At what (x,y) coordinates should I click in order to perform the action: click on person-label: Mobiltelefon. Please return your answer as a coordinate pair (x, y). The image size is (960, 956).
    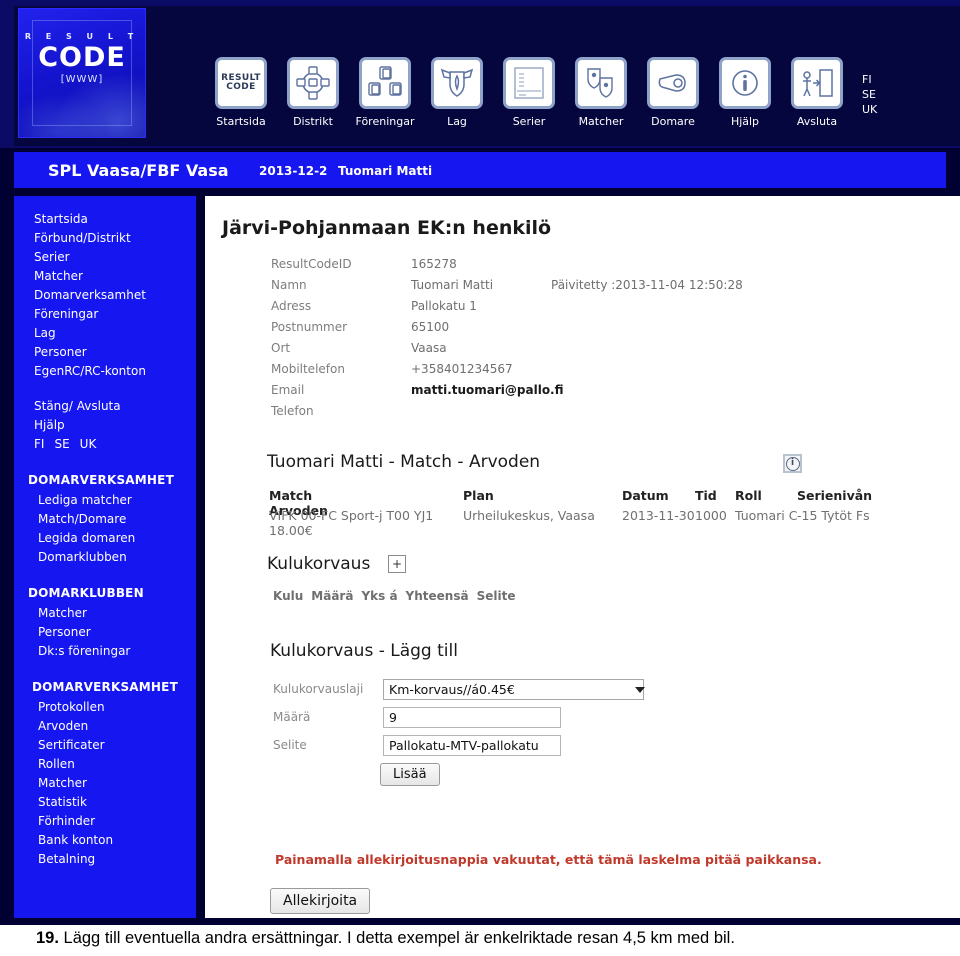
    Looking at the image, I should click on (308, 369).